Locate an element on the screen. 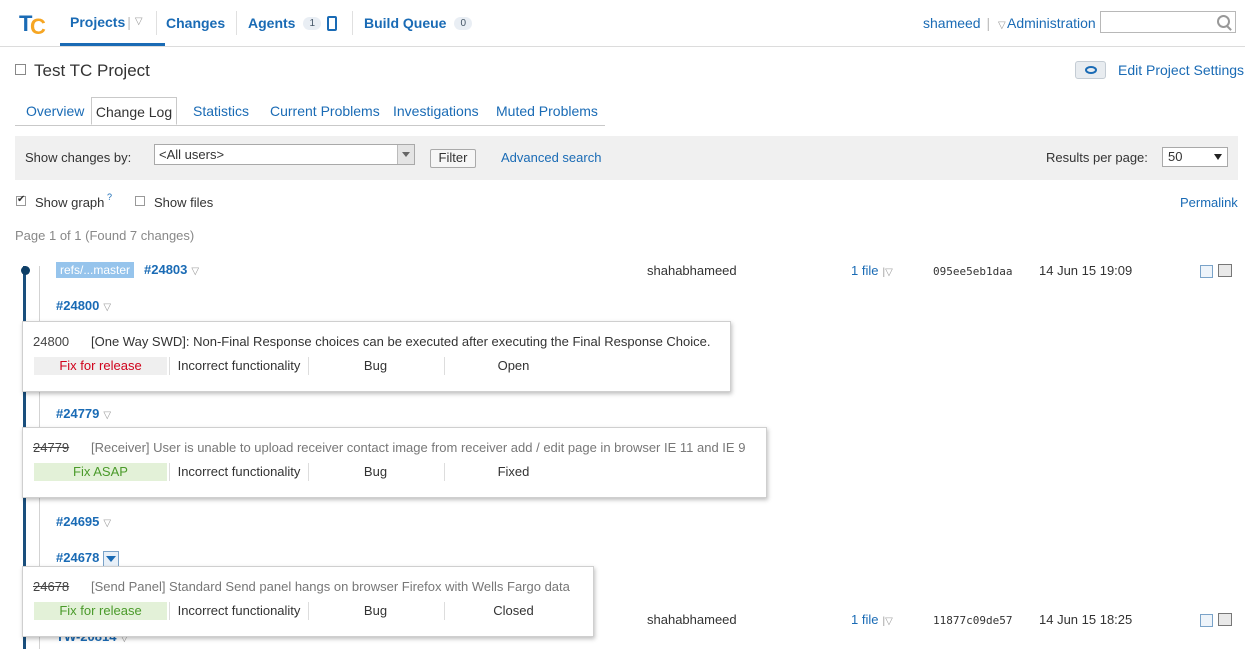 Image resolution: width=1245 pixels, height=649 pixels. advanced-search-link: Advanced search is located at coordinates (551, 157).